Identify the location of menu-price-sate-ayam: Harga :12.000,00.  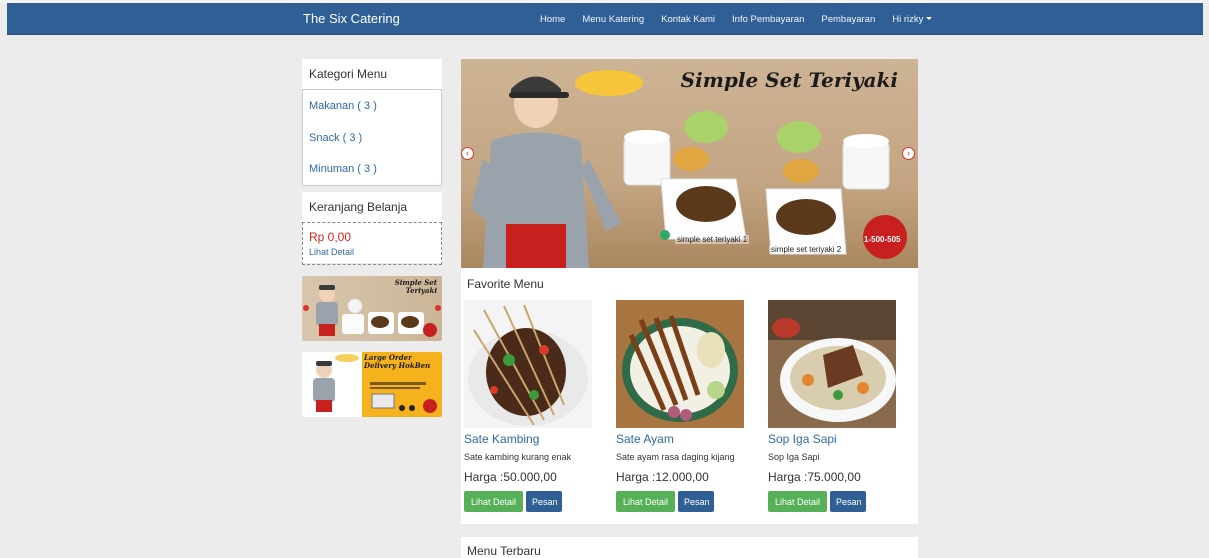
(662, 477).